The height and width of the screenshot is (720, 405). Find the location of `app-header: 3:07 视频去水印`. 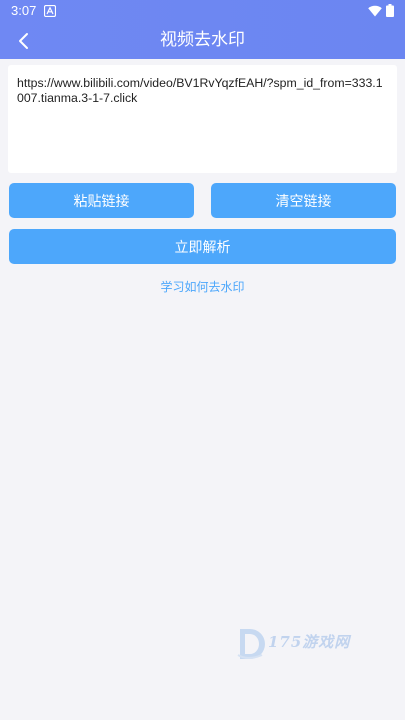

app-header: 3:07 视频去水印 is located at coordinates (202, 29).